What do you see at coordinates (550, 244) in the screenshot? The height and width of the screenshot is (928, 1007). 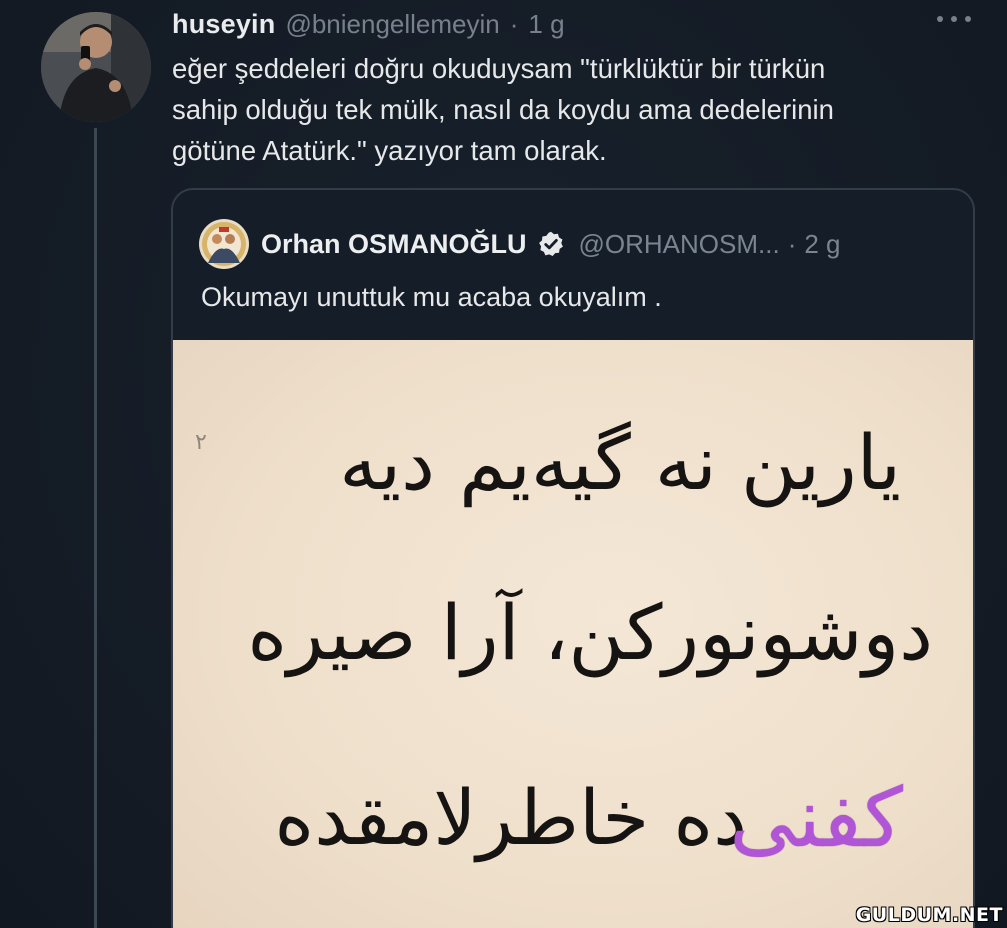 I see `verified-badge-icon` at bounding box center [550, 244].